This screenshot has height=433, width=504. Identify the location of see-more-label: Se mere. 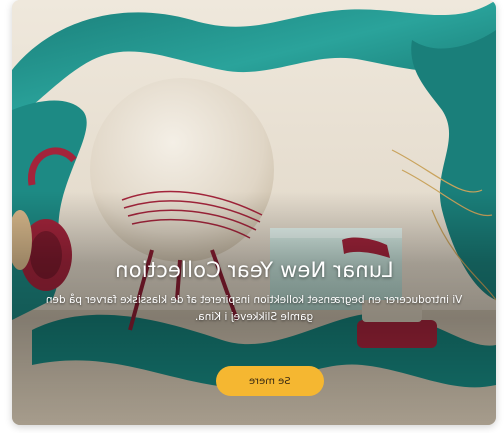
(270, 381).